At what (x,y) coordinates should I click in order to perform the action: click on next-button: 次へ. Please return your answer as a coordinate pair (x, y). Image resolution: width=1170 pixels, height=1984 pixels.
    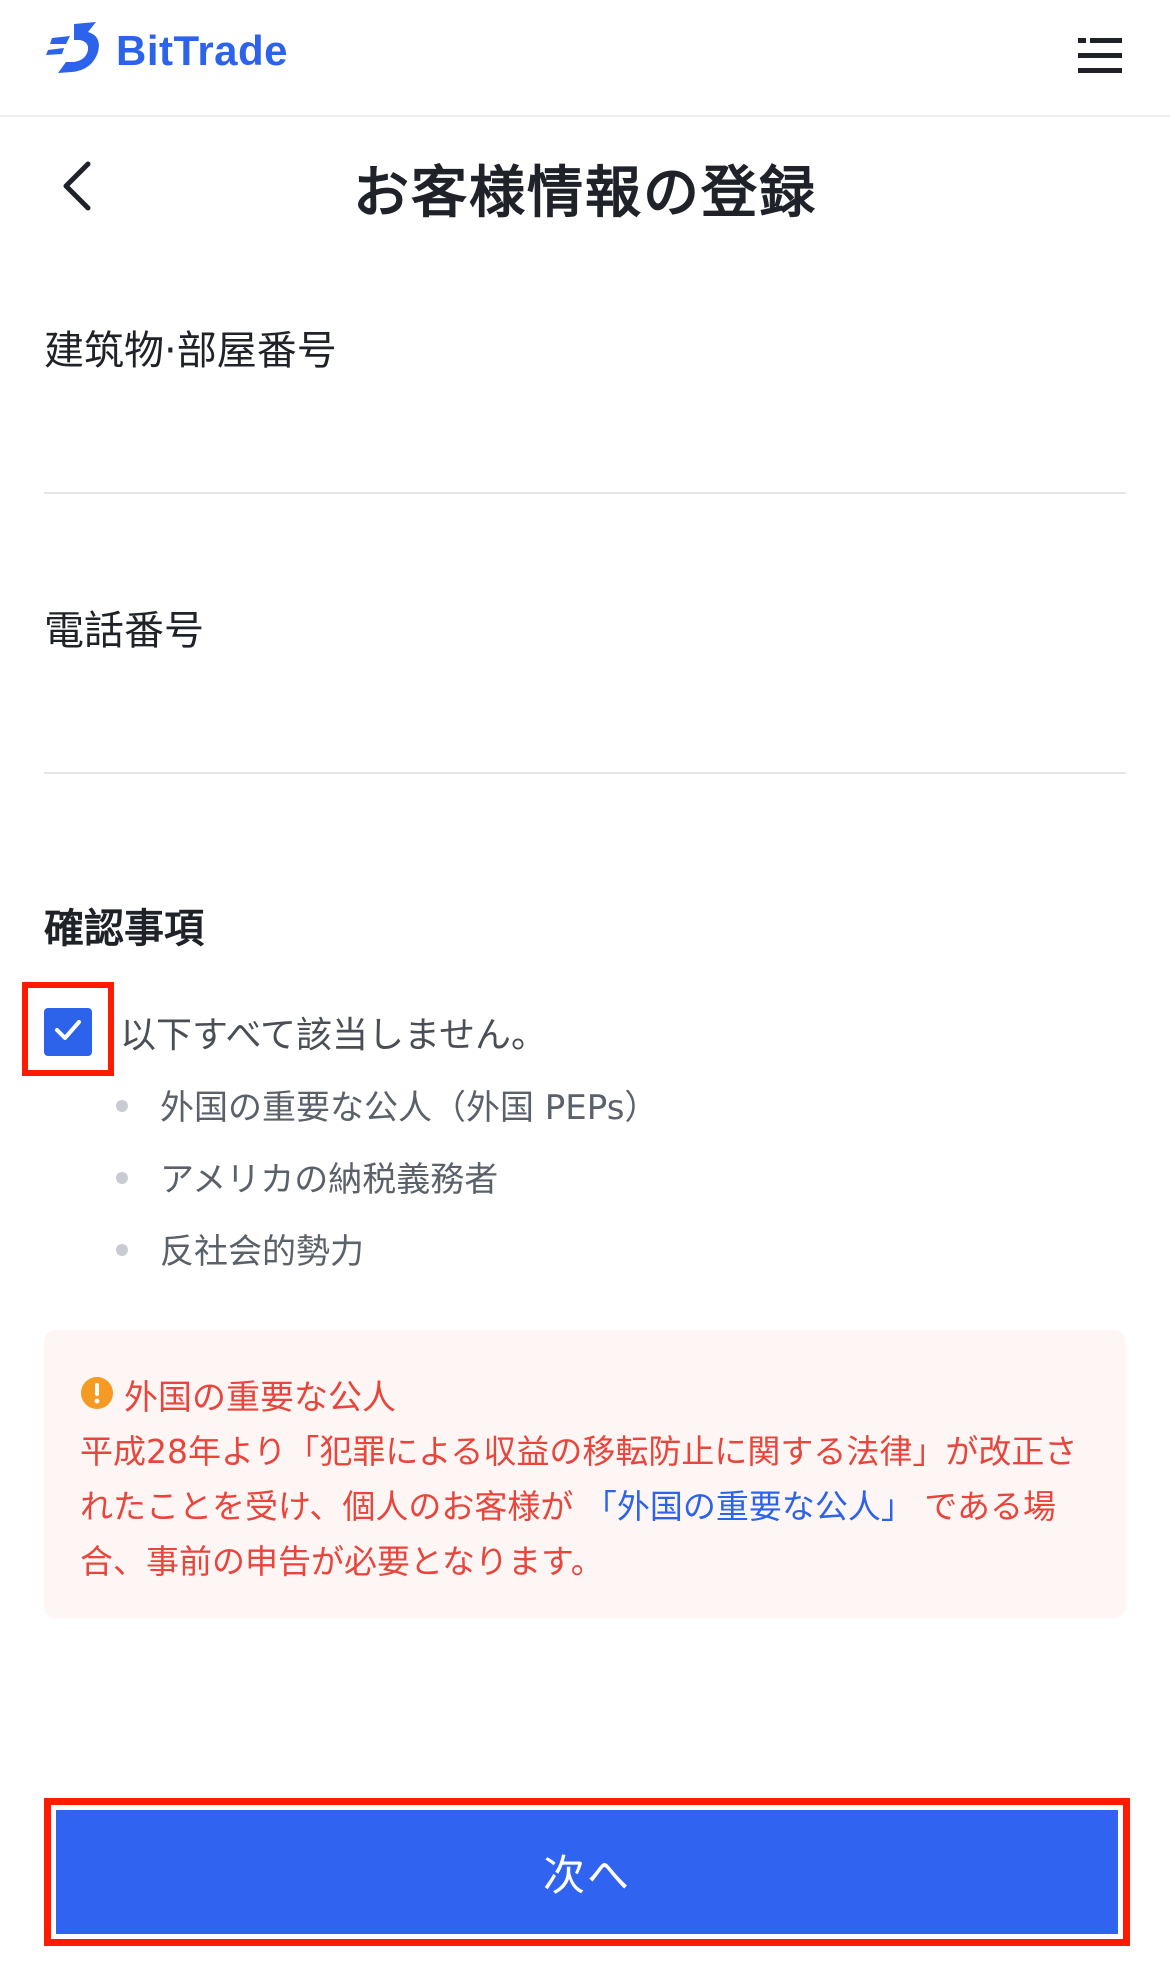
    Looking at the image, I should click on (587, 1872).